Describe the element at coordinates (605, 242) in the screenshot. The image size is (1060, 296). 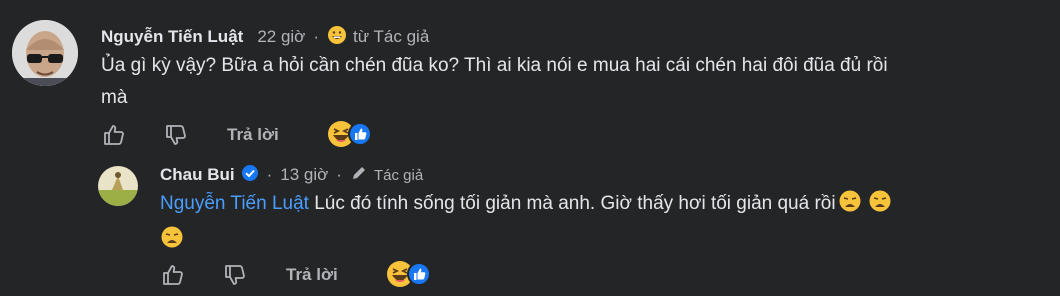
I see `reply-text-line` at that location.